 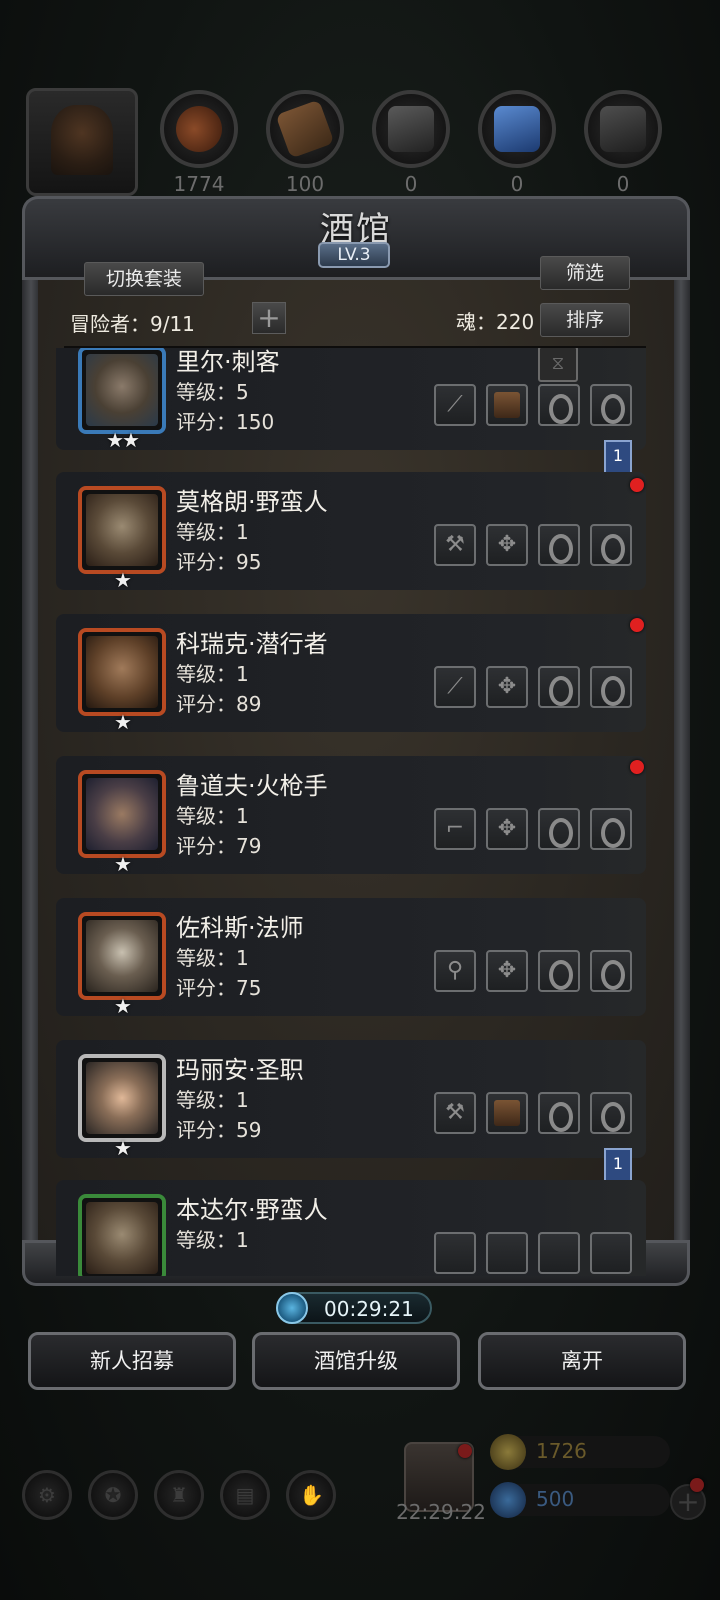 What do you see at coordinates (113, 1495) in the screenshot?
I see `emblem-icon: ✪` at bounding box center [113, 1495].